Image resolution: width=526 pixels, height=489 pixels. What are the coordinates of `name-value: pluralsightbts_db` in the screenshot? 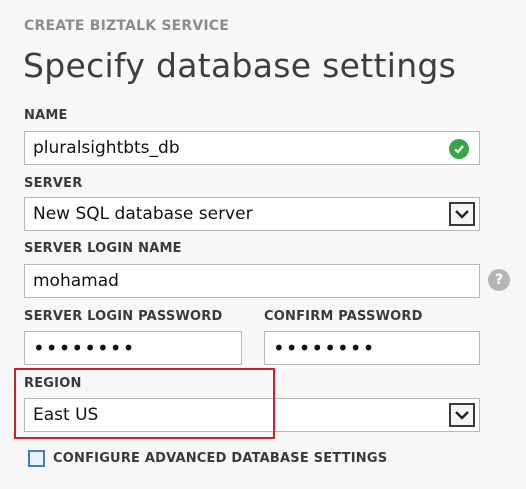 It's located at (106, 148).